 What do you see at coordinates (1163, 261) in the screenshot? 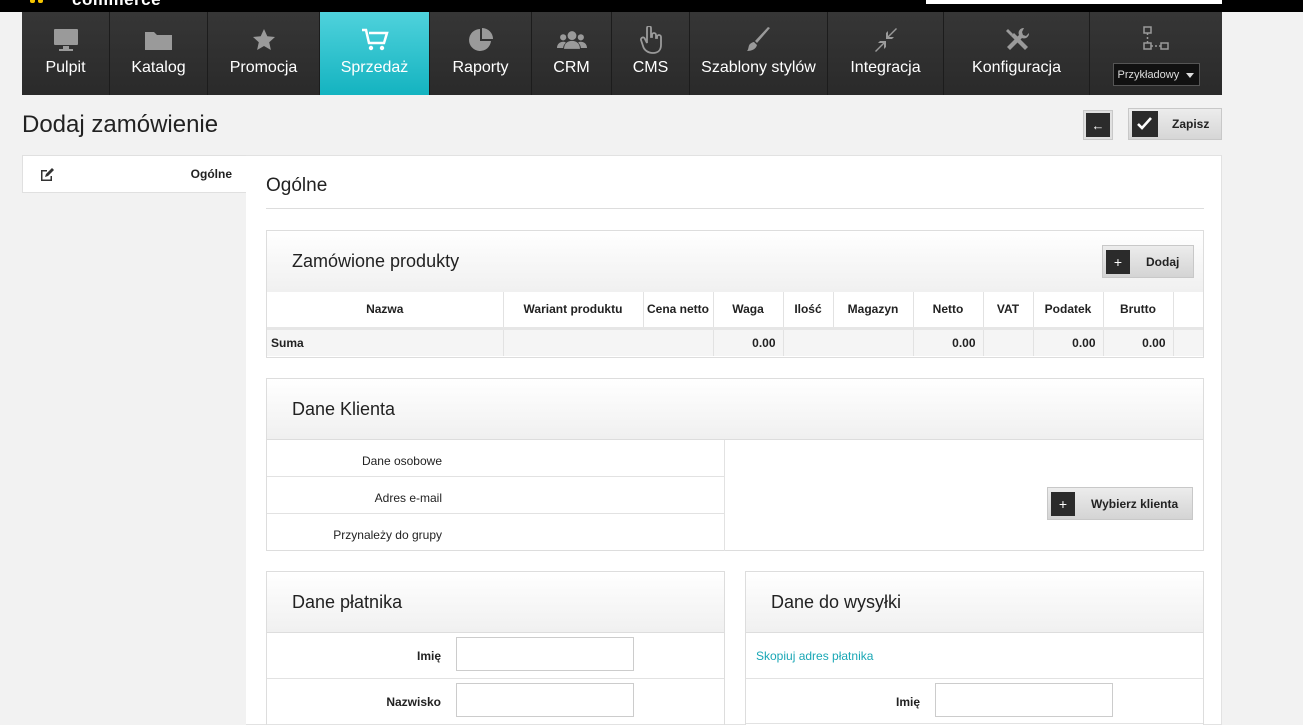
I see `add-product-label: Dodaj` at bounding box center [1163, 261].